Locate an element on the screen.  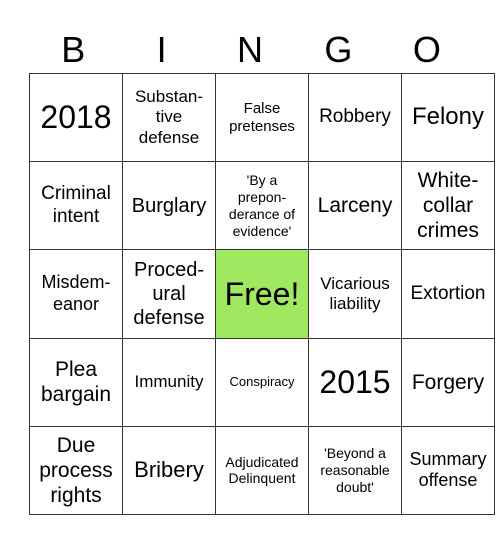
bingo-header: B I N G O is located at coordinates (250, 50).